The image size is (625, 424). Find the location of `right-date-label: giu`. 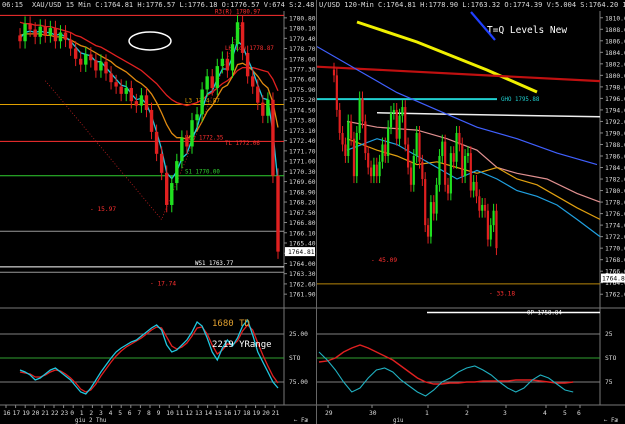

right-date-label: giu is located at coordinates (398, 421).